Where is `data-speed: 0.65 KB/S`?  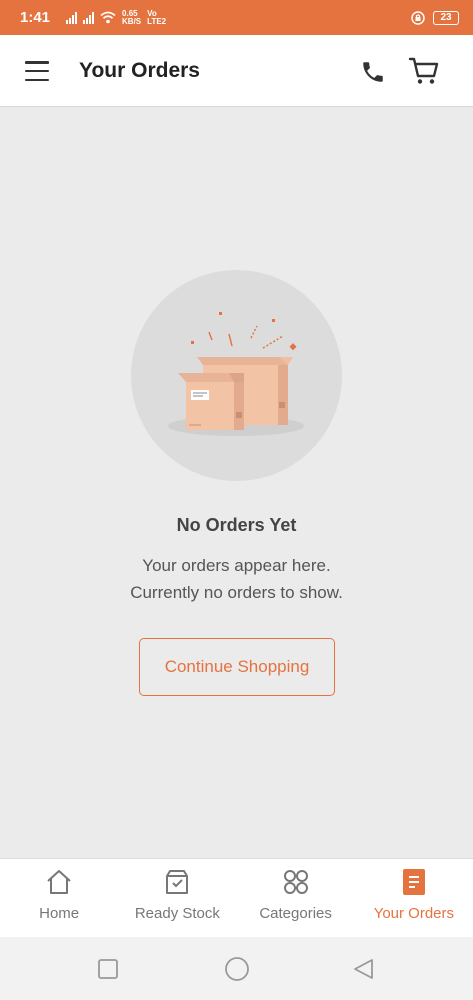
data-speed: 0.65 KB/S is located at coordinates (132, 17).